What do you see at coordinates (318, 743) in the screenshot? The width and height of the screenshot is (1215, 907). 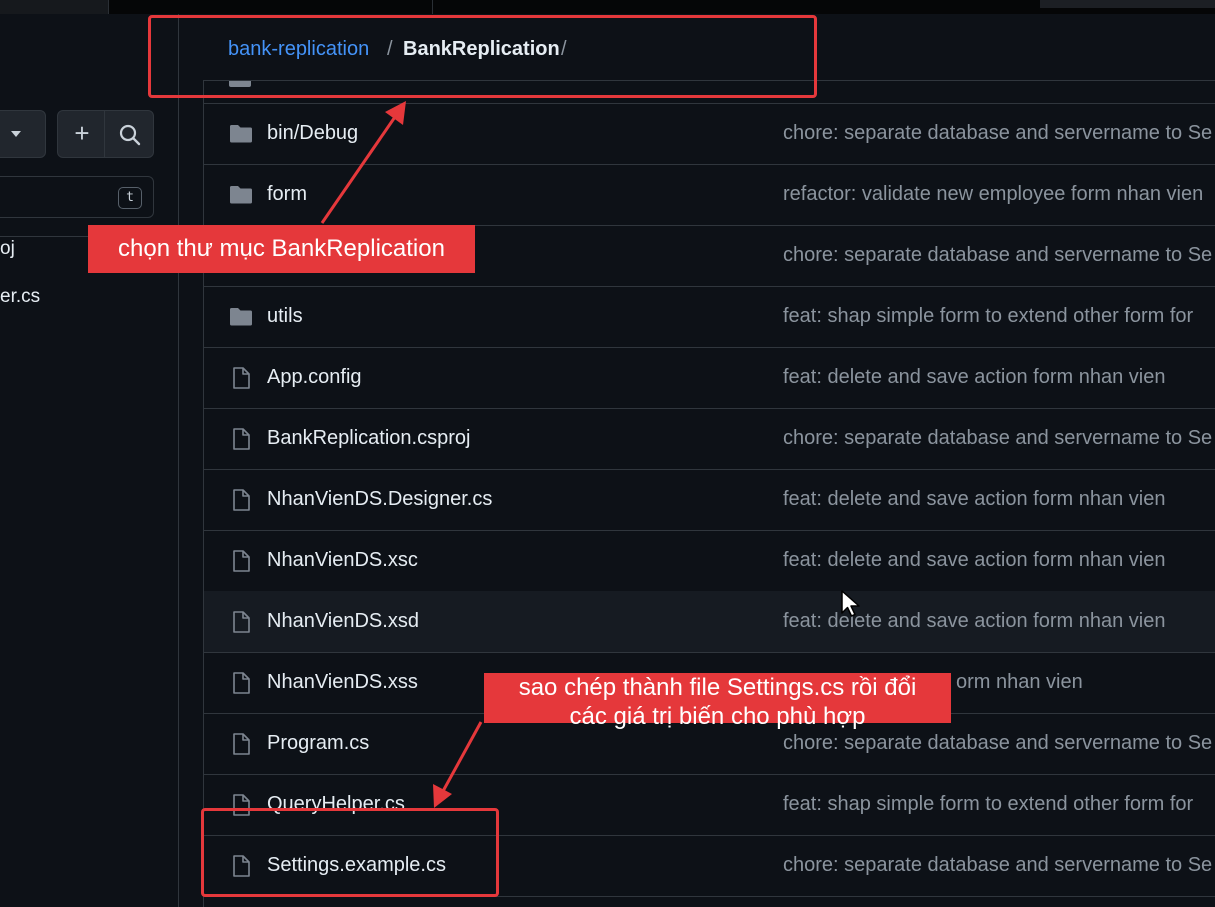 I see `file-name-link: Program.cs` at bounding box center [318, 743].